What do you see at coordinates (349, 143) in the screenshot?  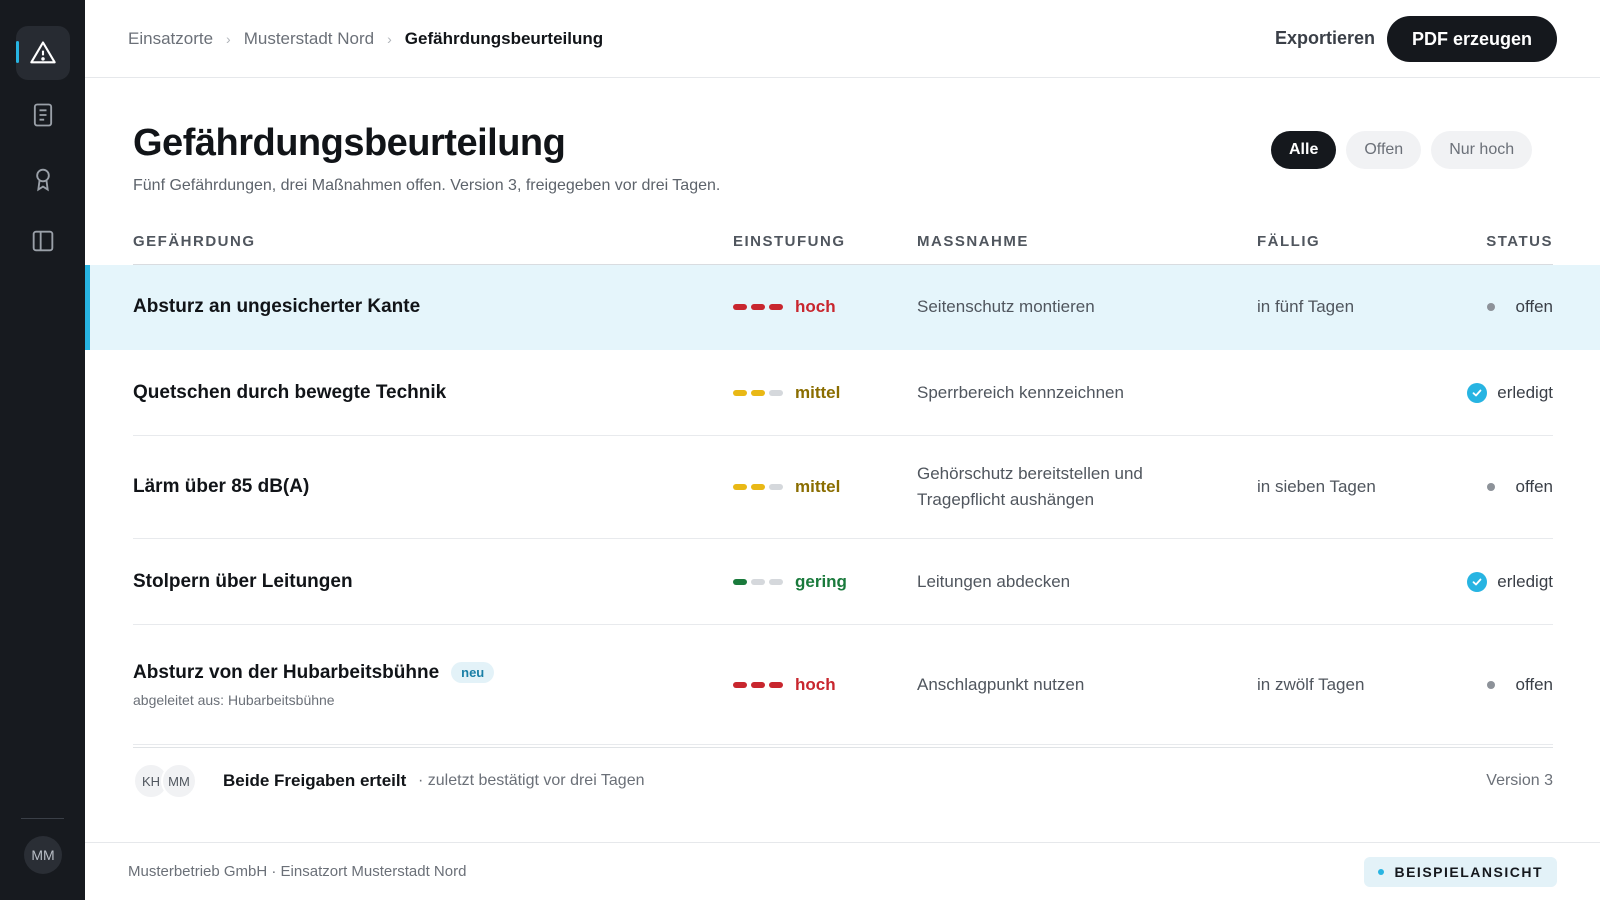 I see `page-title: Gefährdungsbeurteilung` at bounding box center [349, 143].